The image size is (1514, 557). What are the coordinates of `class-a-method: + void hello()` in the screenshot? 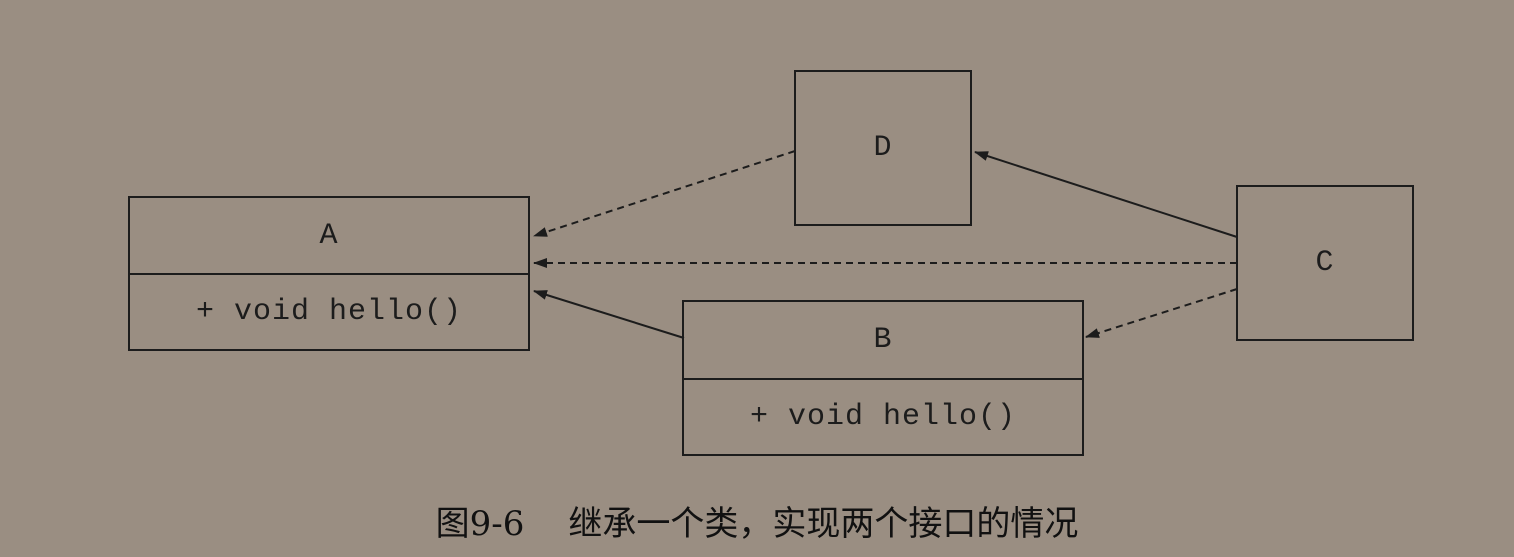 It's located at (329, 312).